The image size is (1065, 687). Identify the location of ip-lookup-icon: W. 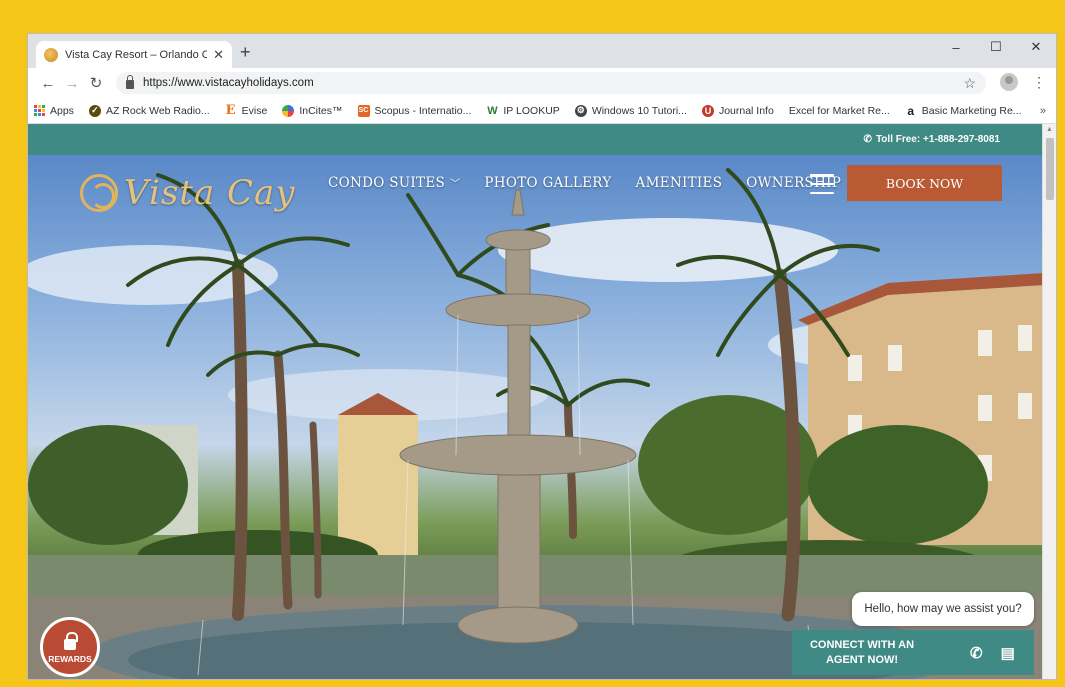
(492, 110).